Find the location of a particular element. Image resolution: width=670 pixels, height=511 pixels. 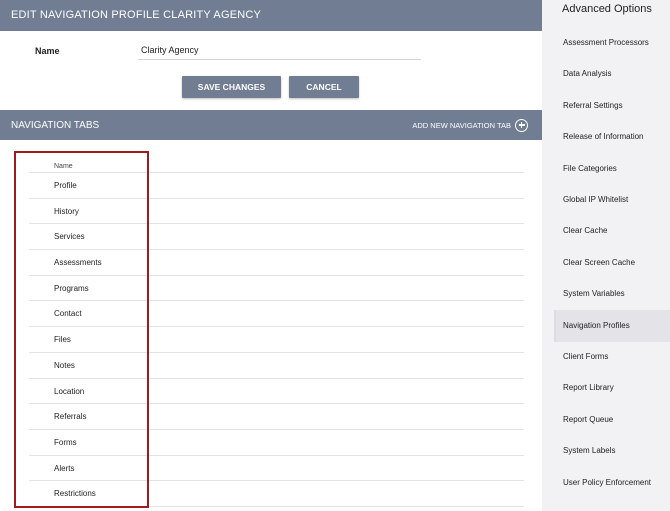

plus-circle-icon is located at coordinates (521, 125).